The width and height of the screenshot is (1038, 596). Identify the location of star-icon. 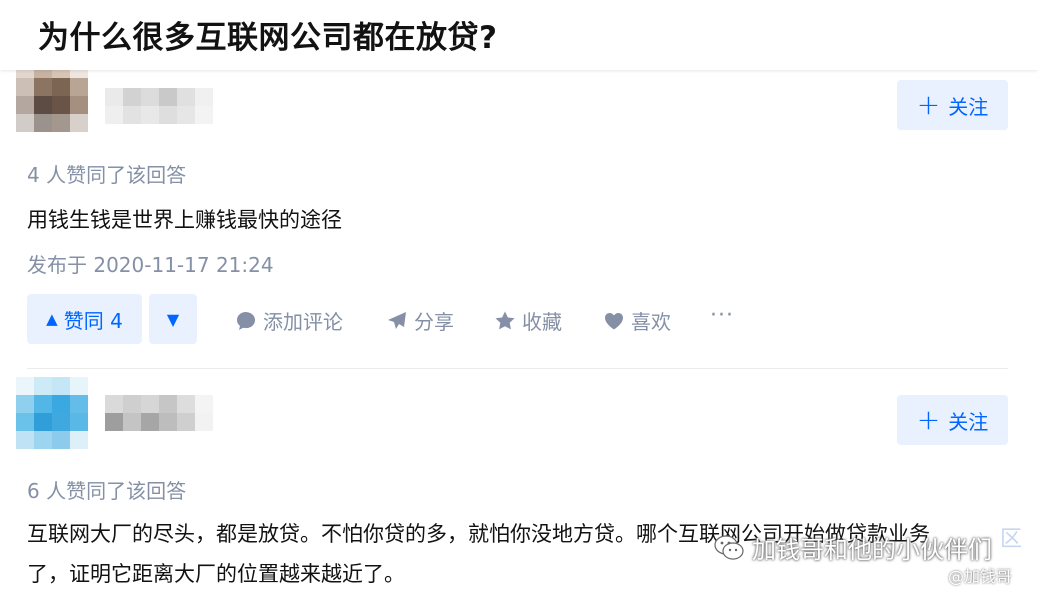
(505, 320).